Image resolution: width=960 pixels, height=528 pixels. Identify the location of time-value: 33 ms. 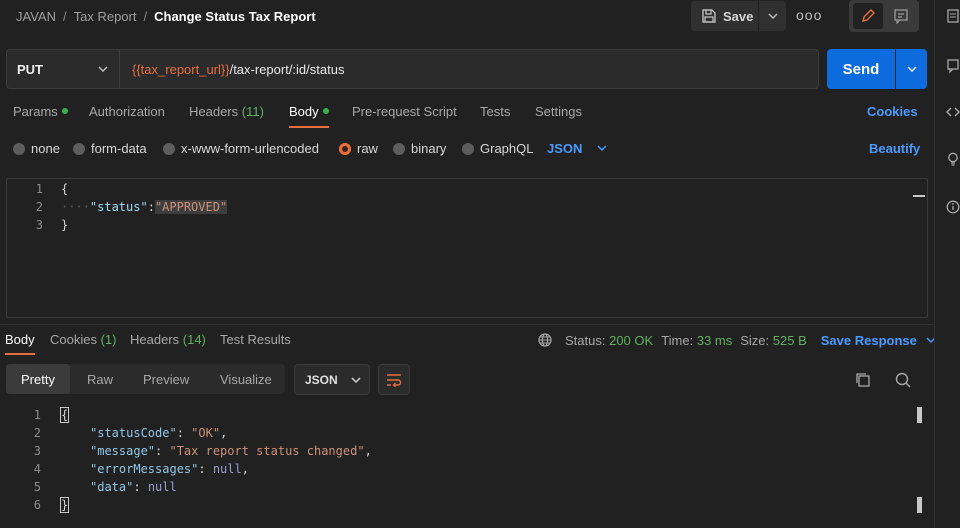
(714, 340).